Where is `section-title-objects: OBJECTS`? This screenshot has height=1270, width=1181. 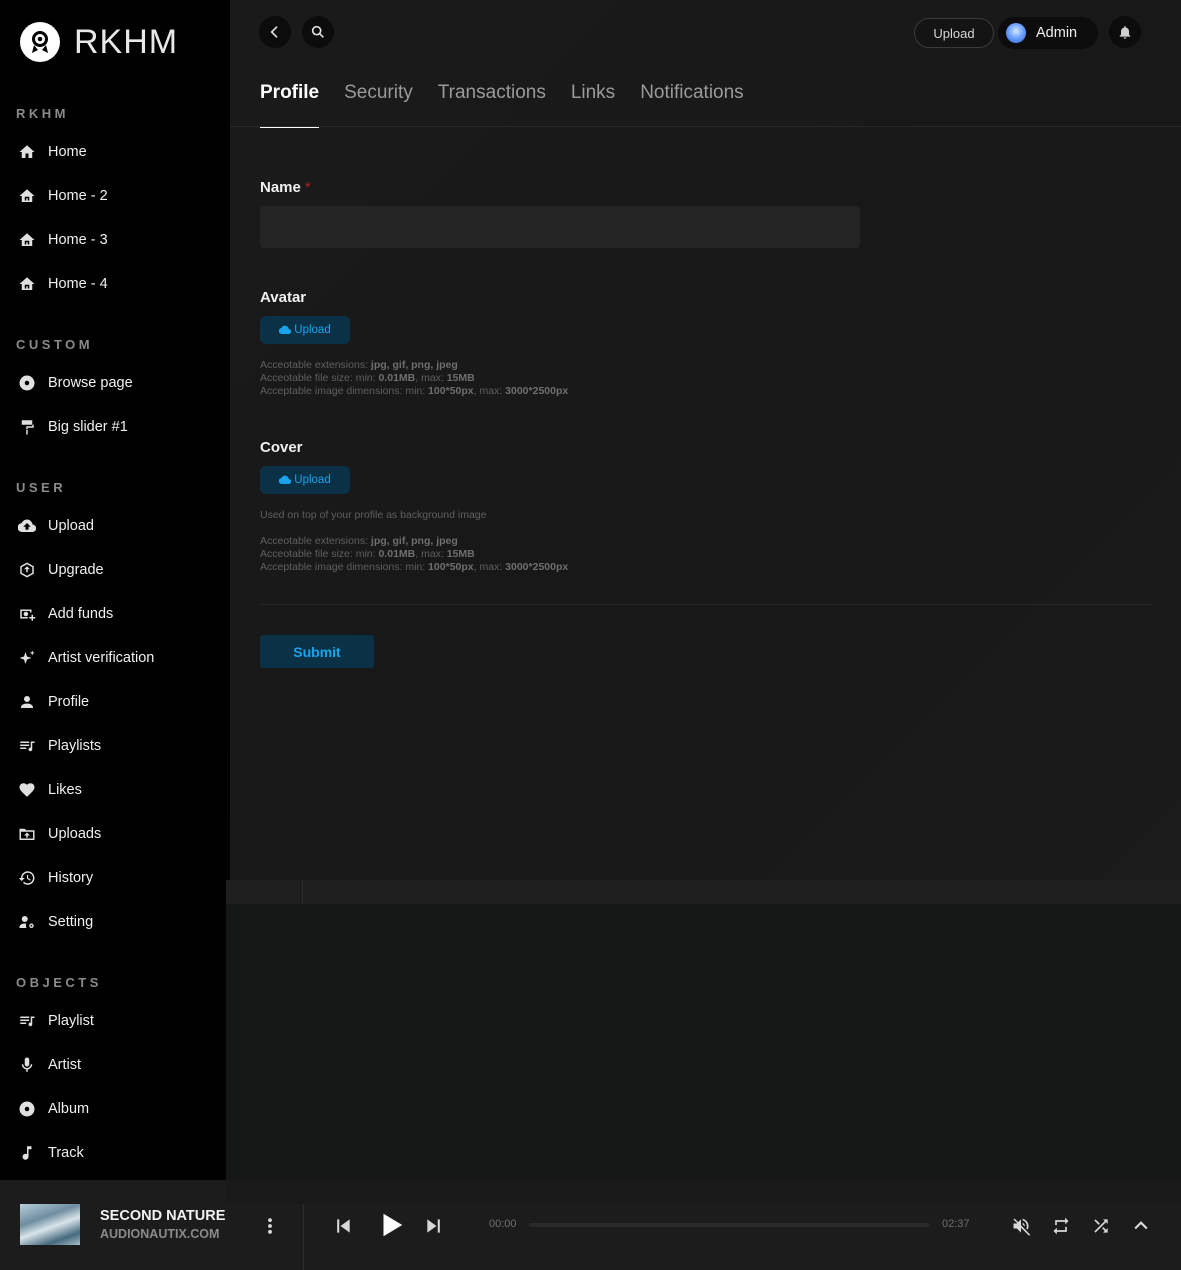 section-title-objects: OBJECTS is located at coordinates (59, 982).